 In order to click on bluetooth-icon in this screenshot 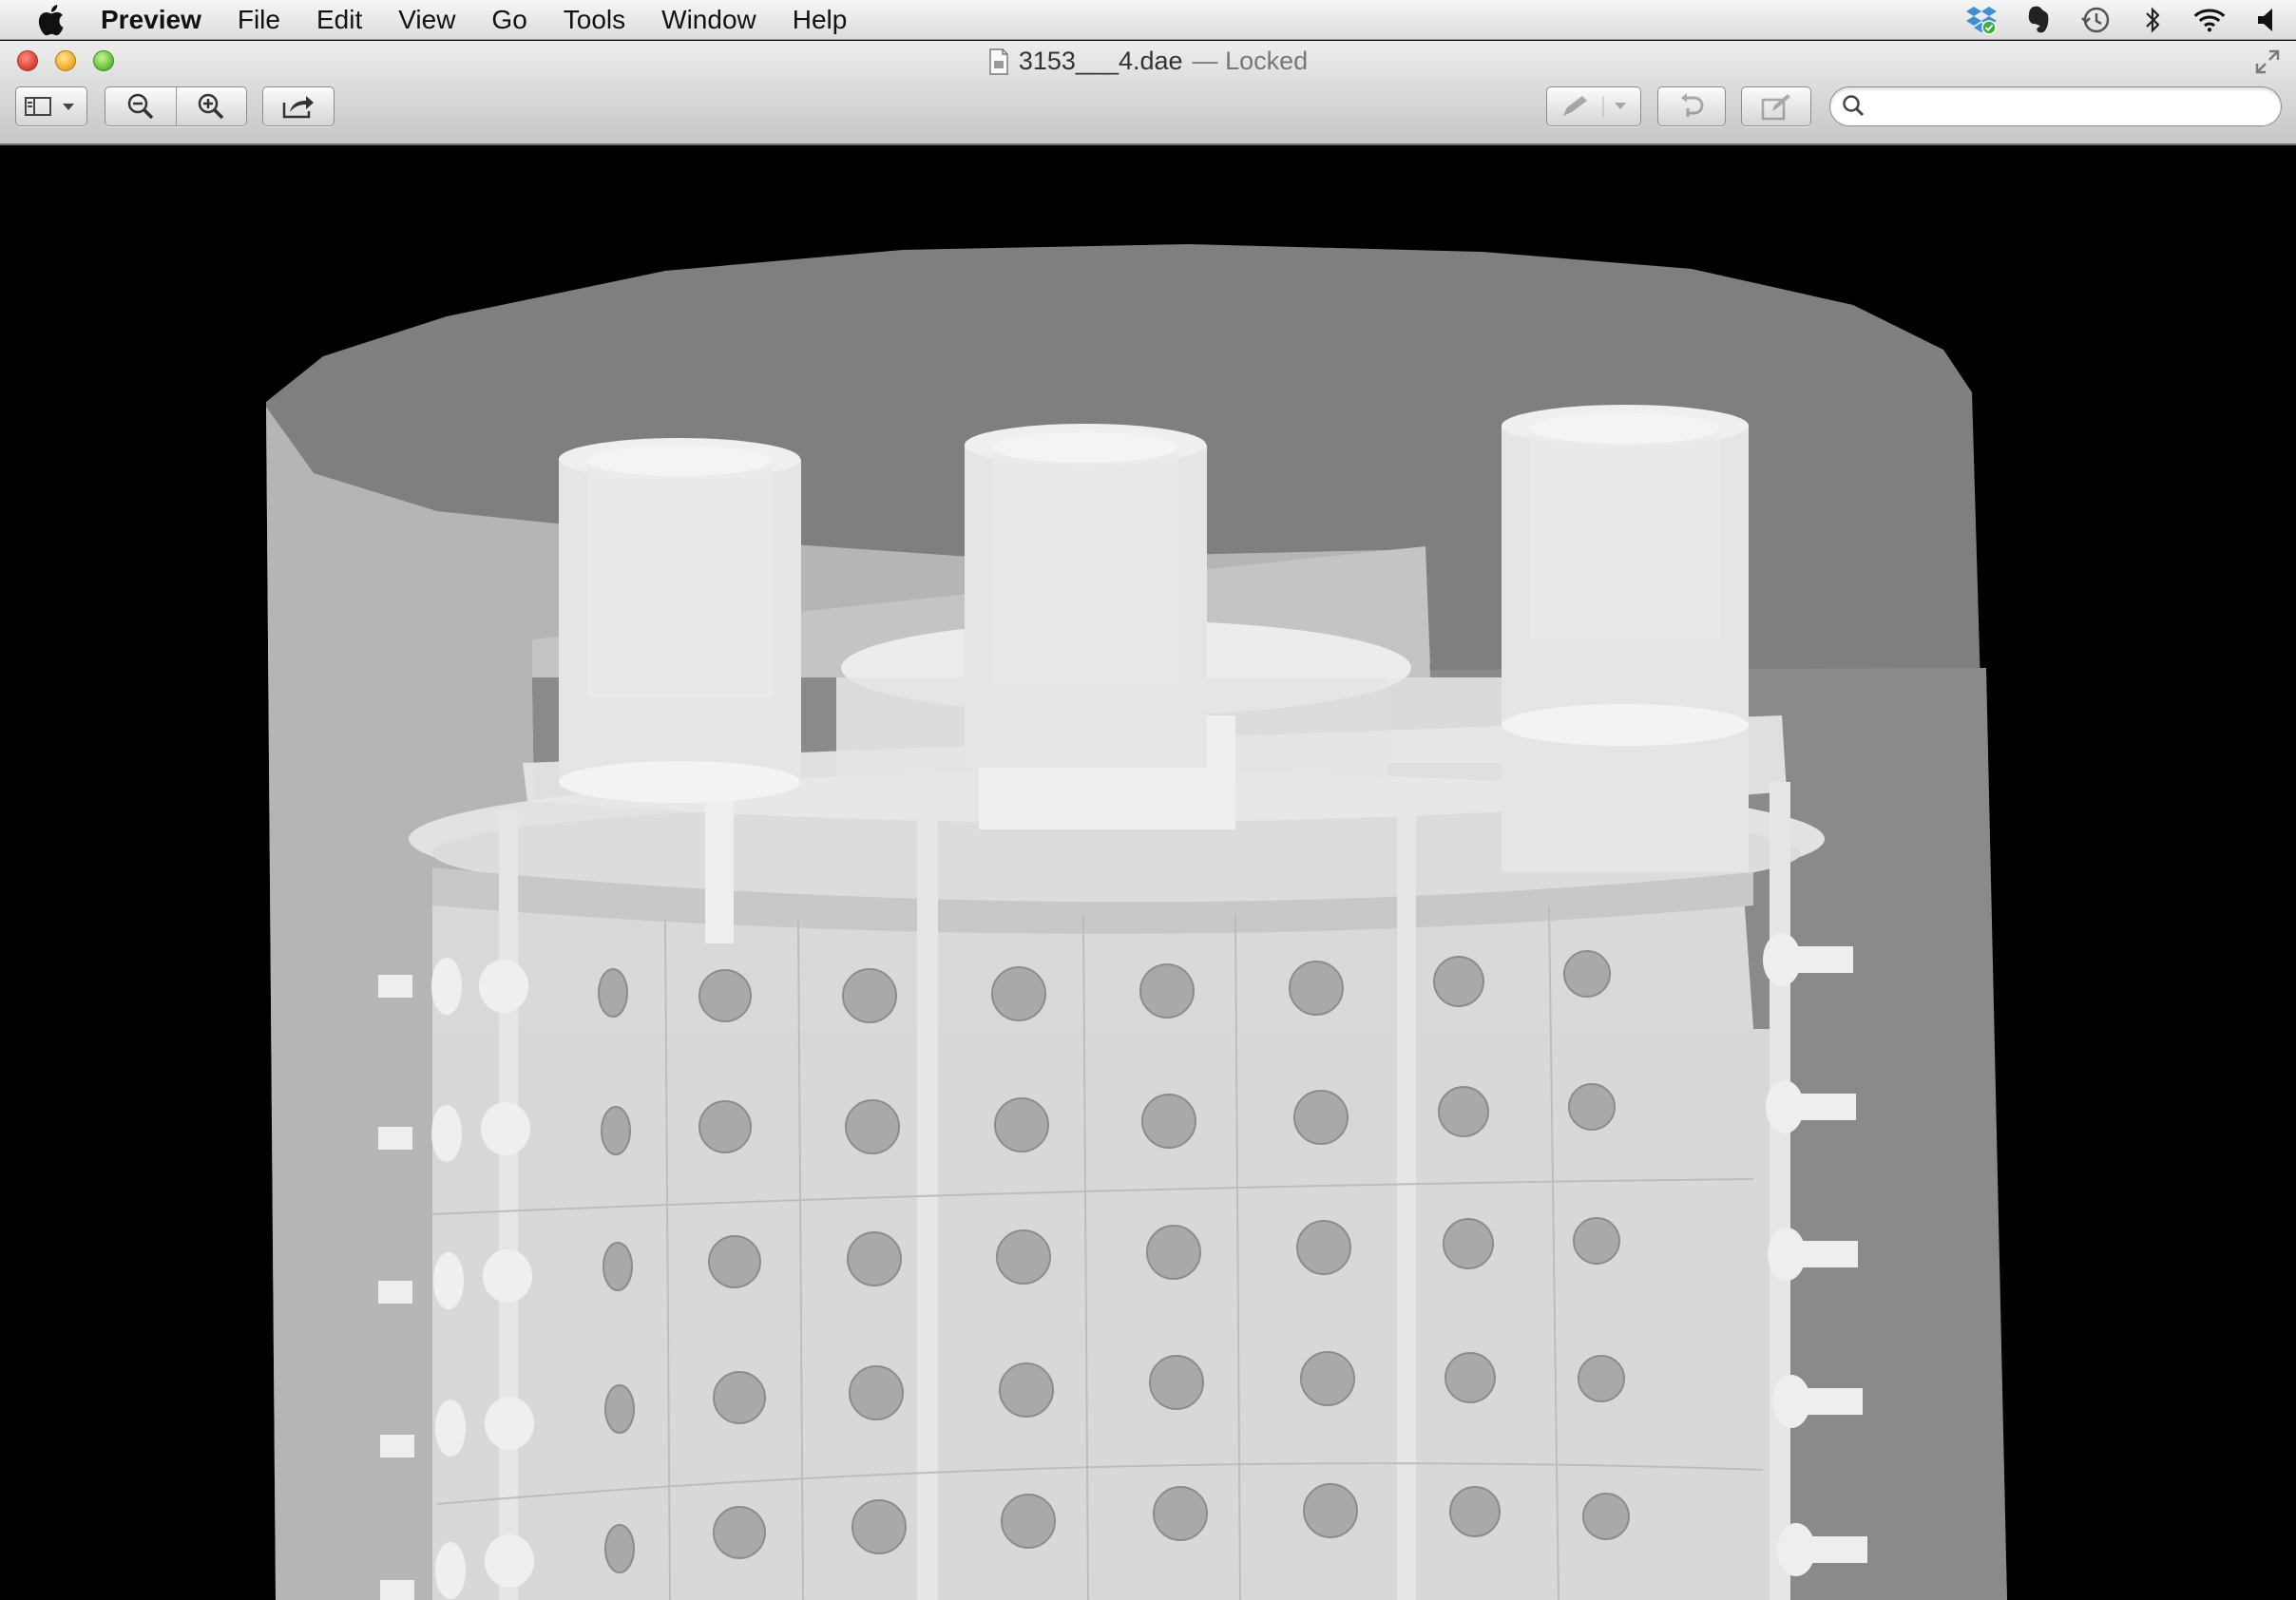, I will do `click(2152, 20)`.